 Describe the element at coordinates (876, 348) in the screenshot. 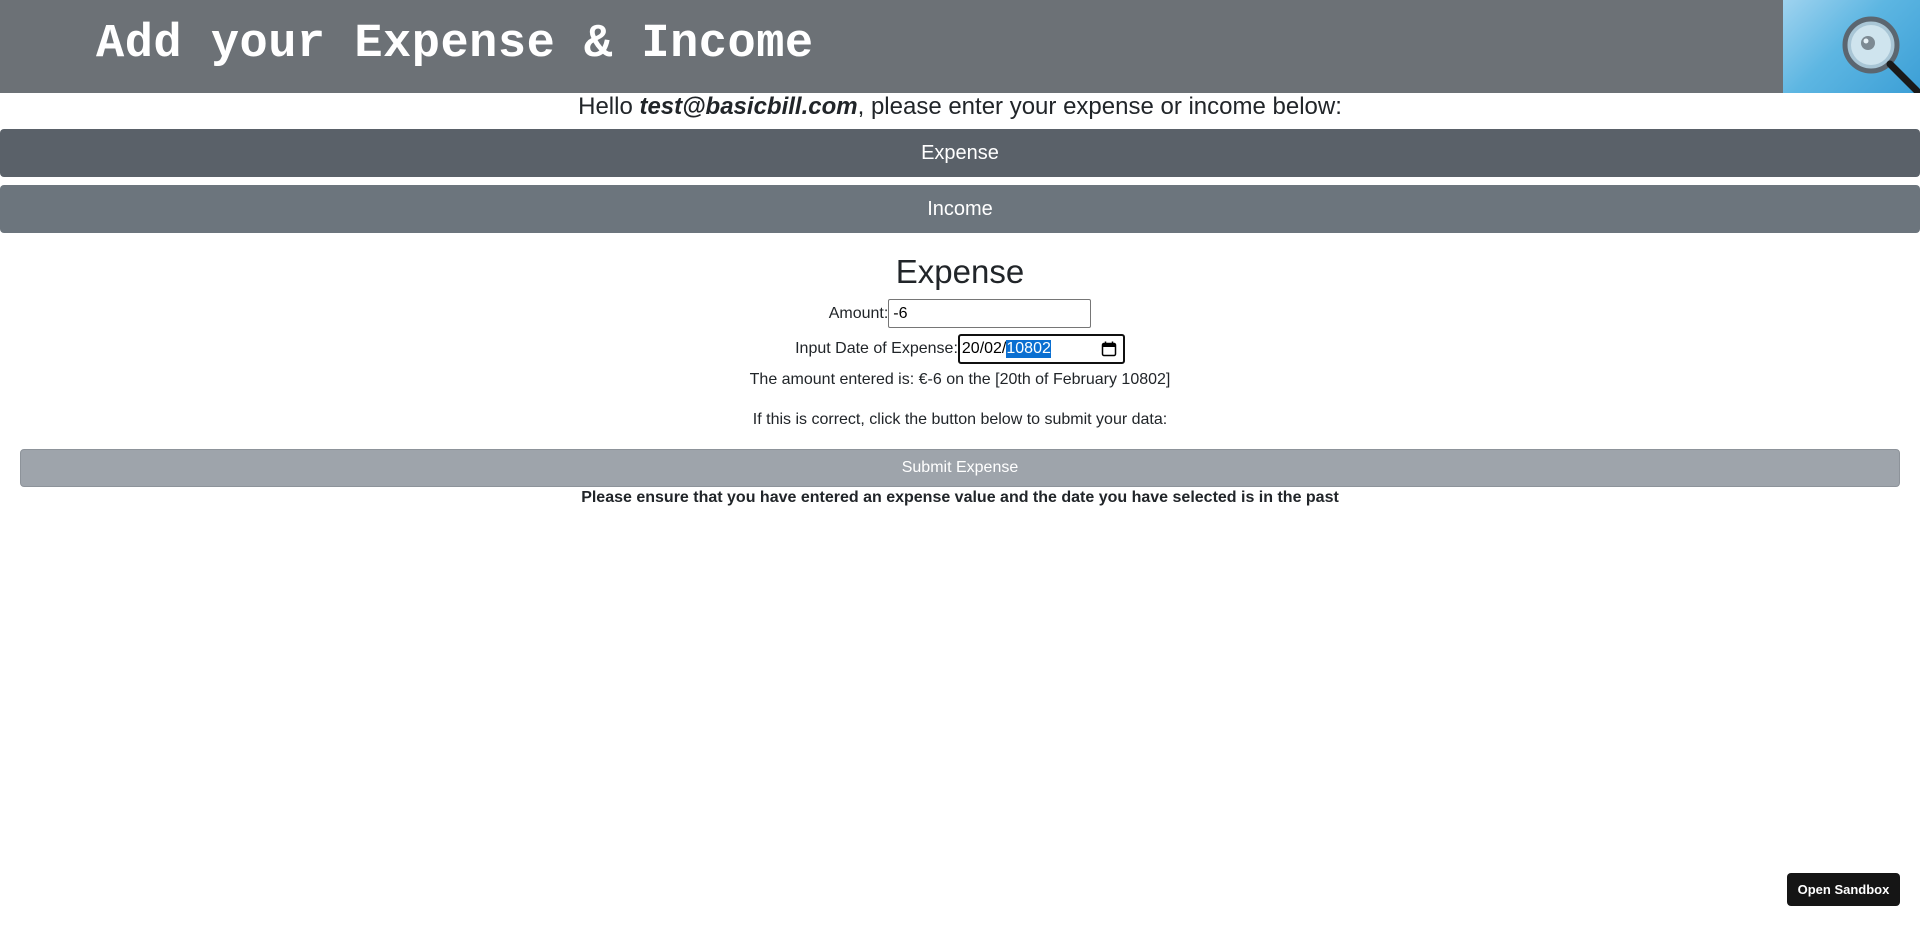

I see `date-label: Input Date of Expense:` at that location.